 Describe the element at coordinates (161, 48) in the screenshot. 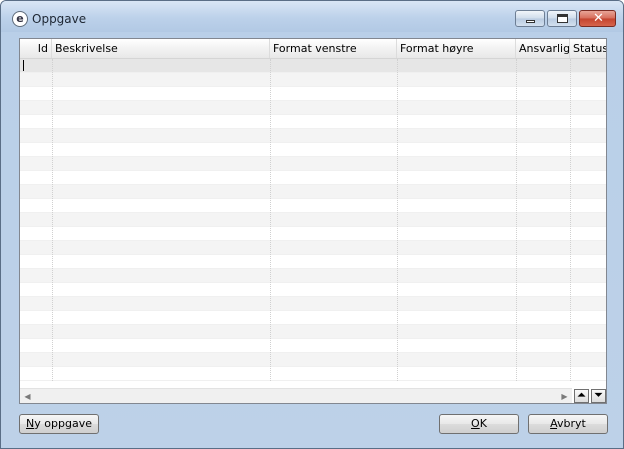

I see `column-header-beskrivelse: Beskrivelse` at that location.